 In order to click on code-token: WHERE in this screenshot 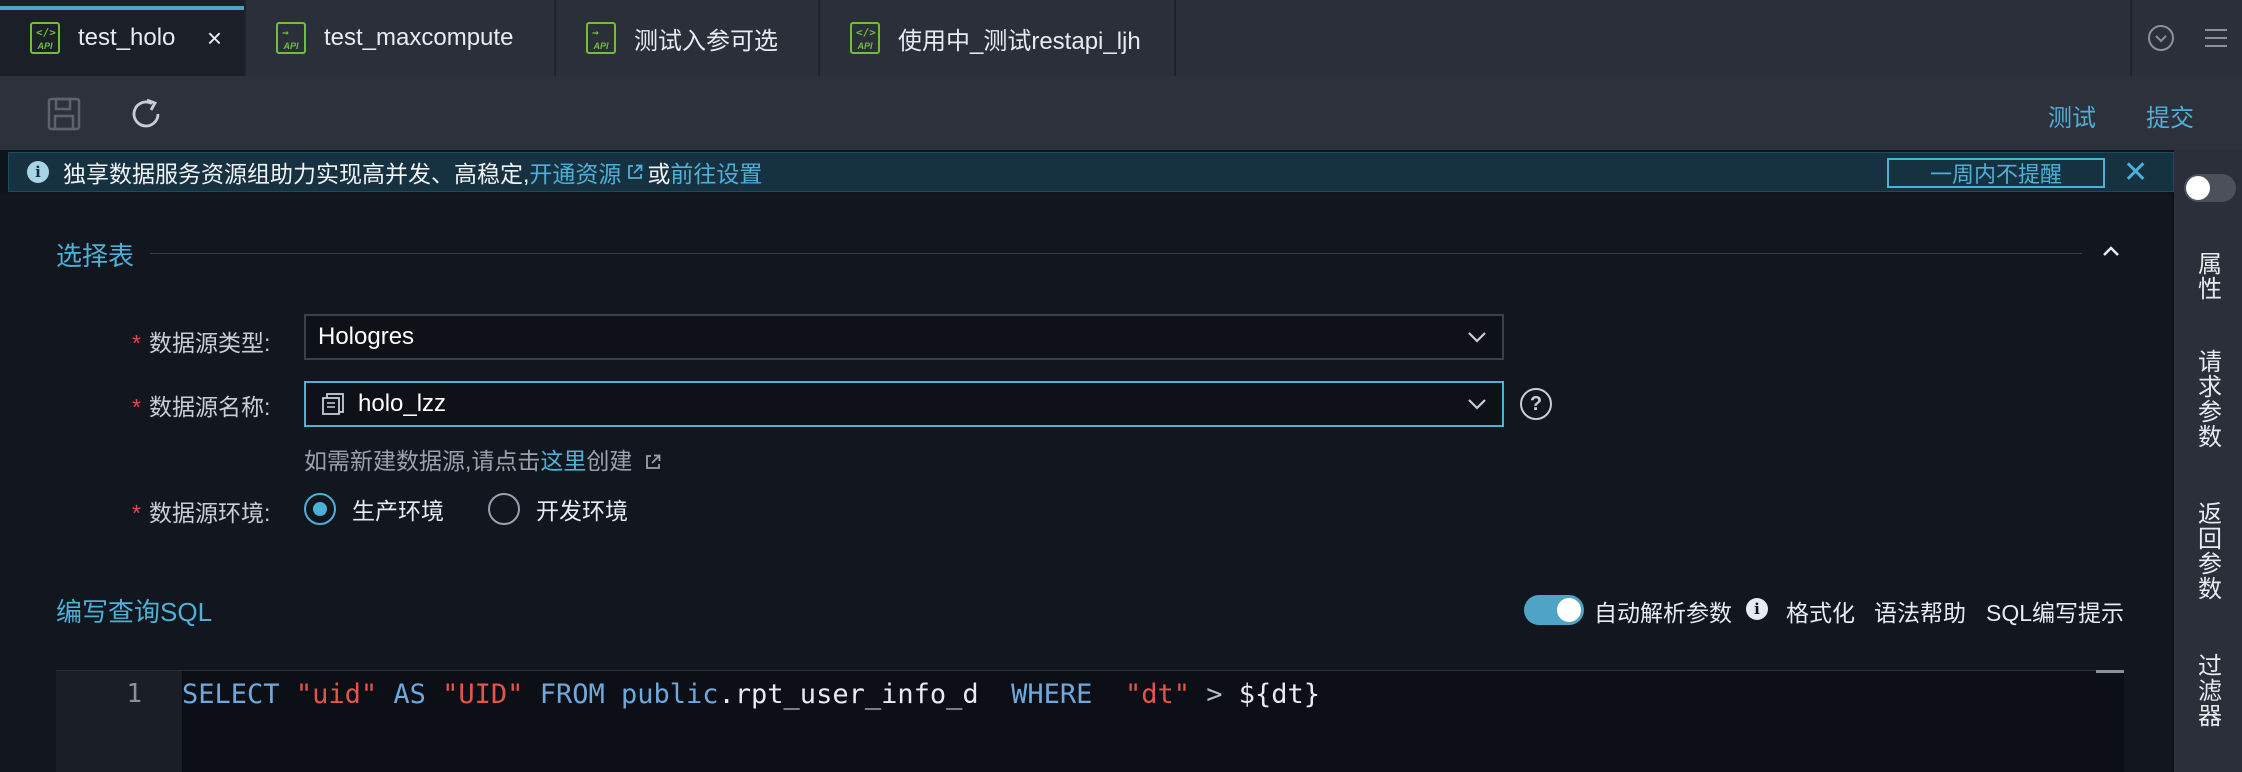, I will do `click(1052, 694)`.